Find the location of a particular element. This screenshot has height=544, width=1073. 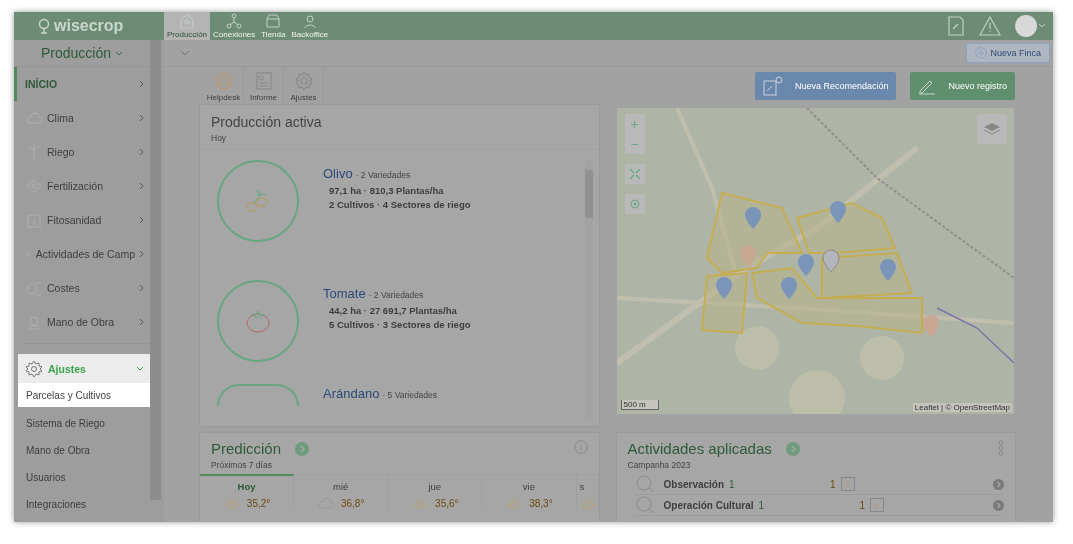

sidebar-item: Mano de Obra is located at coordinates (82, 322).